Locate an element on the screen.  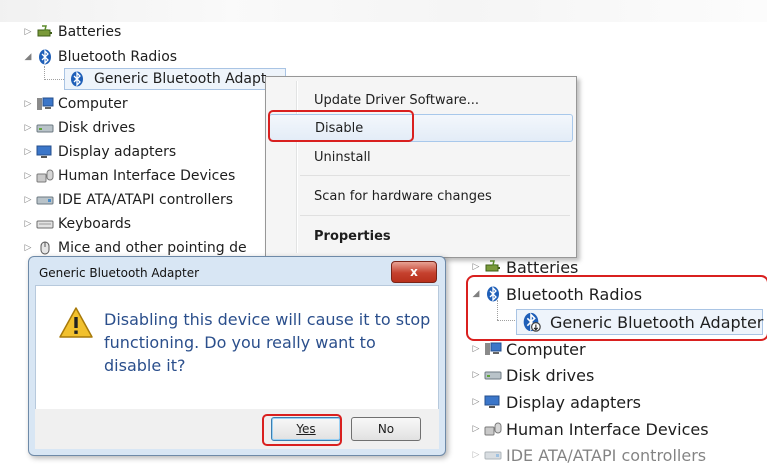
close-icon: x is located at coordinates (414, 272).